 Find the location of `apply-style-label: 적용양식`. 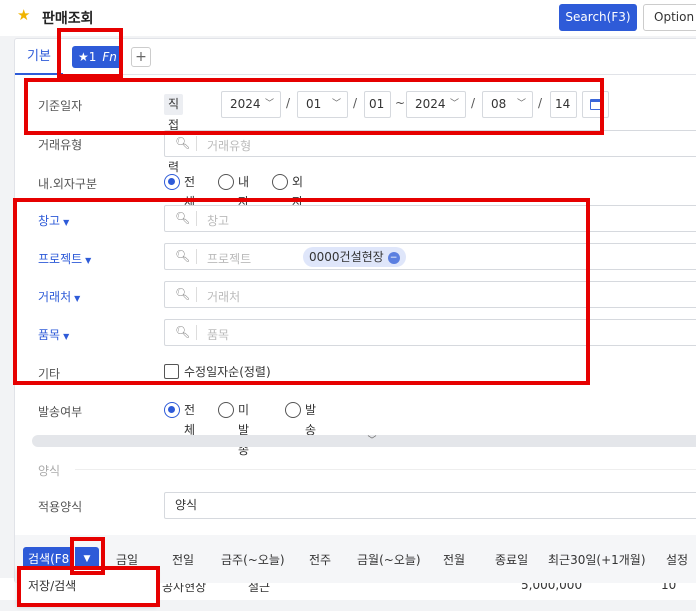

apply-style-label: 적용양식 is located at coordinates (60, 507).